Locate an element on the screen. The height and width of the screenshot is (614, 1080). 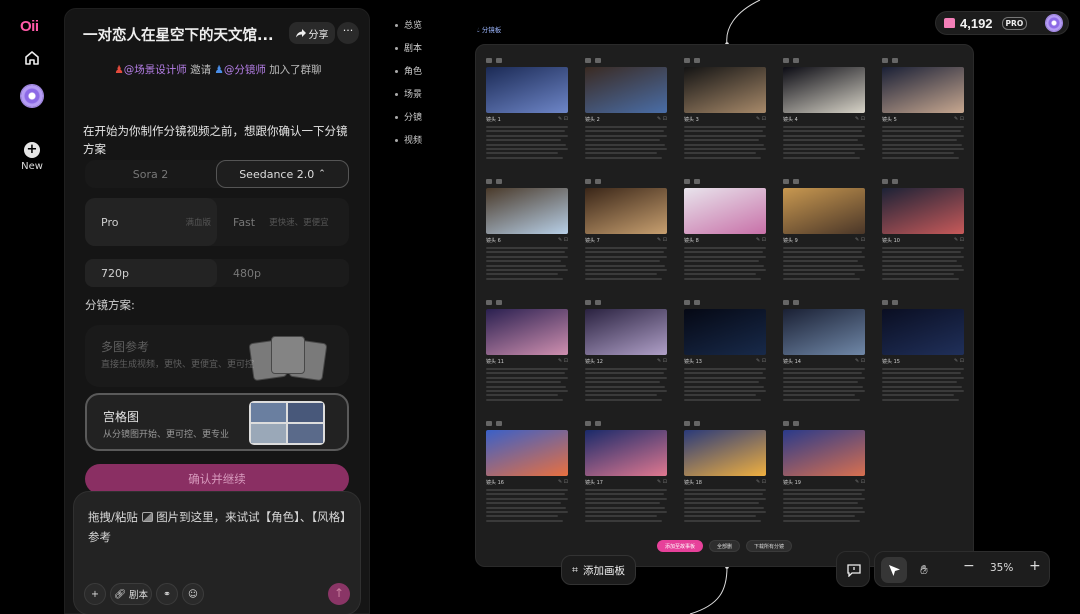
shot-card: 镜头 7 ✎ ⊡ is located at coordinates (626, 229).